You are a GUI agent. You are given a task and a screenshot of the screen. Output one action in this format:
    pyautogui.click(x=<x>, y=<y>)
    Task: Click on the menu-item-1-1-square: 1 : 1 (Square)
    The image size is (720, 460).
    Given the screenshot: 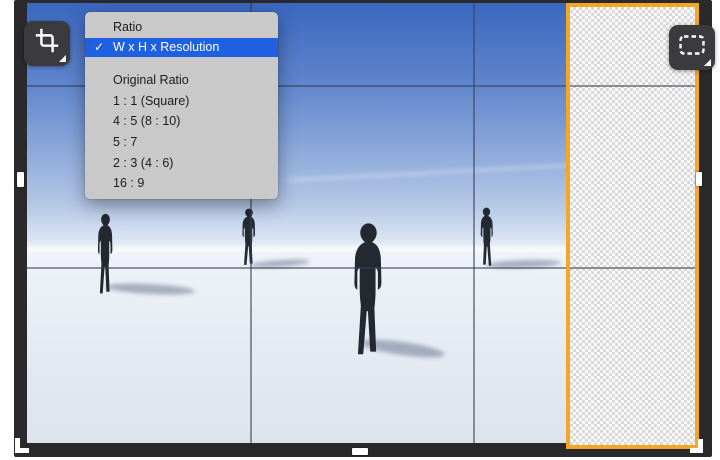 What is the action you would take?
    pyautogui.click(x=181, y=101)
    